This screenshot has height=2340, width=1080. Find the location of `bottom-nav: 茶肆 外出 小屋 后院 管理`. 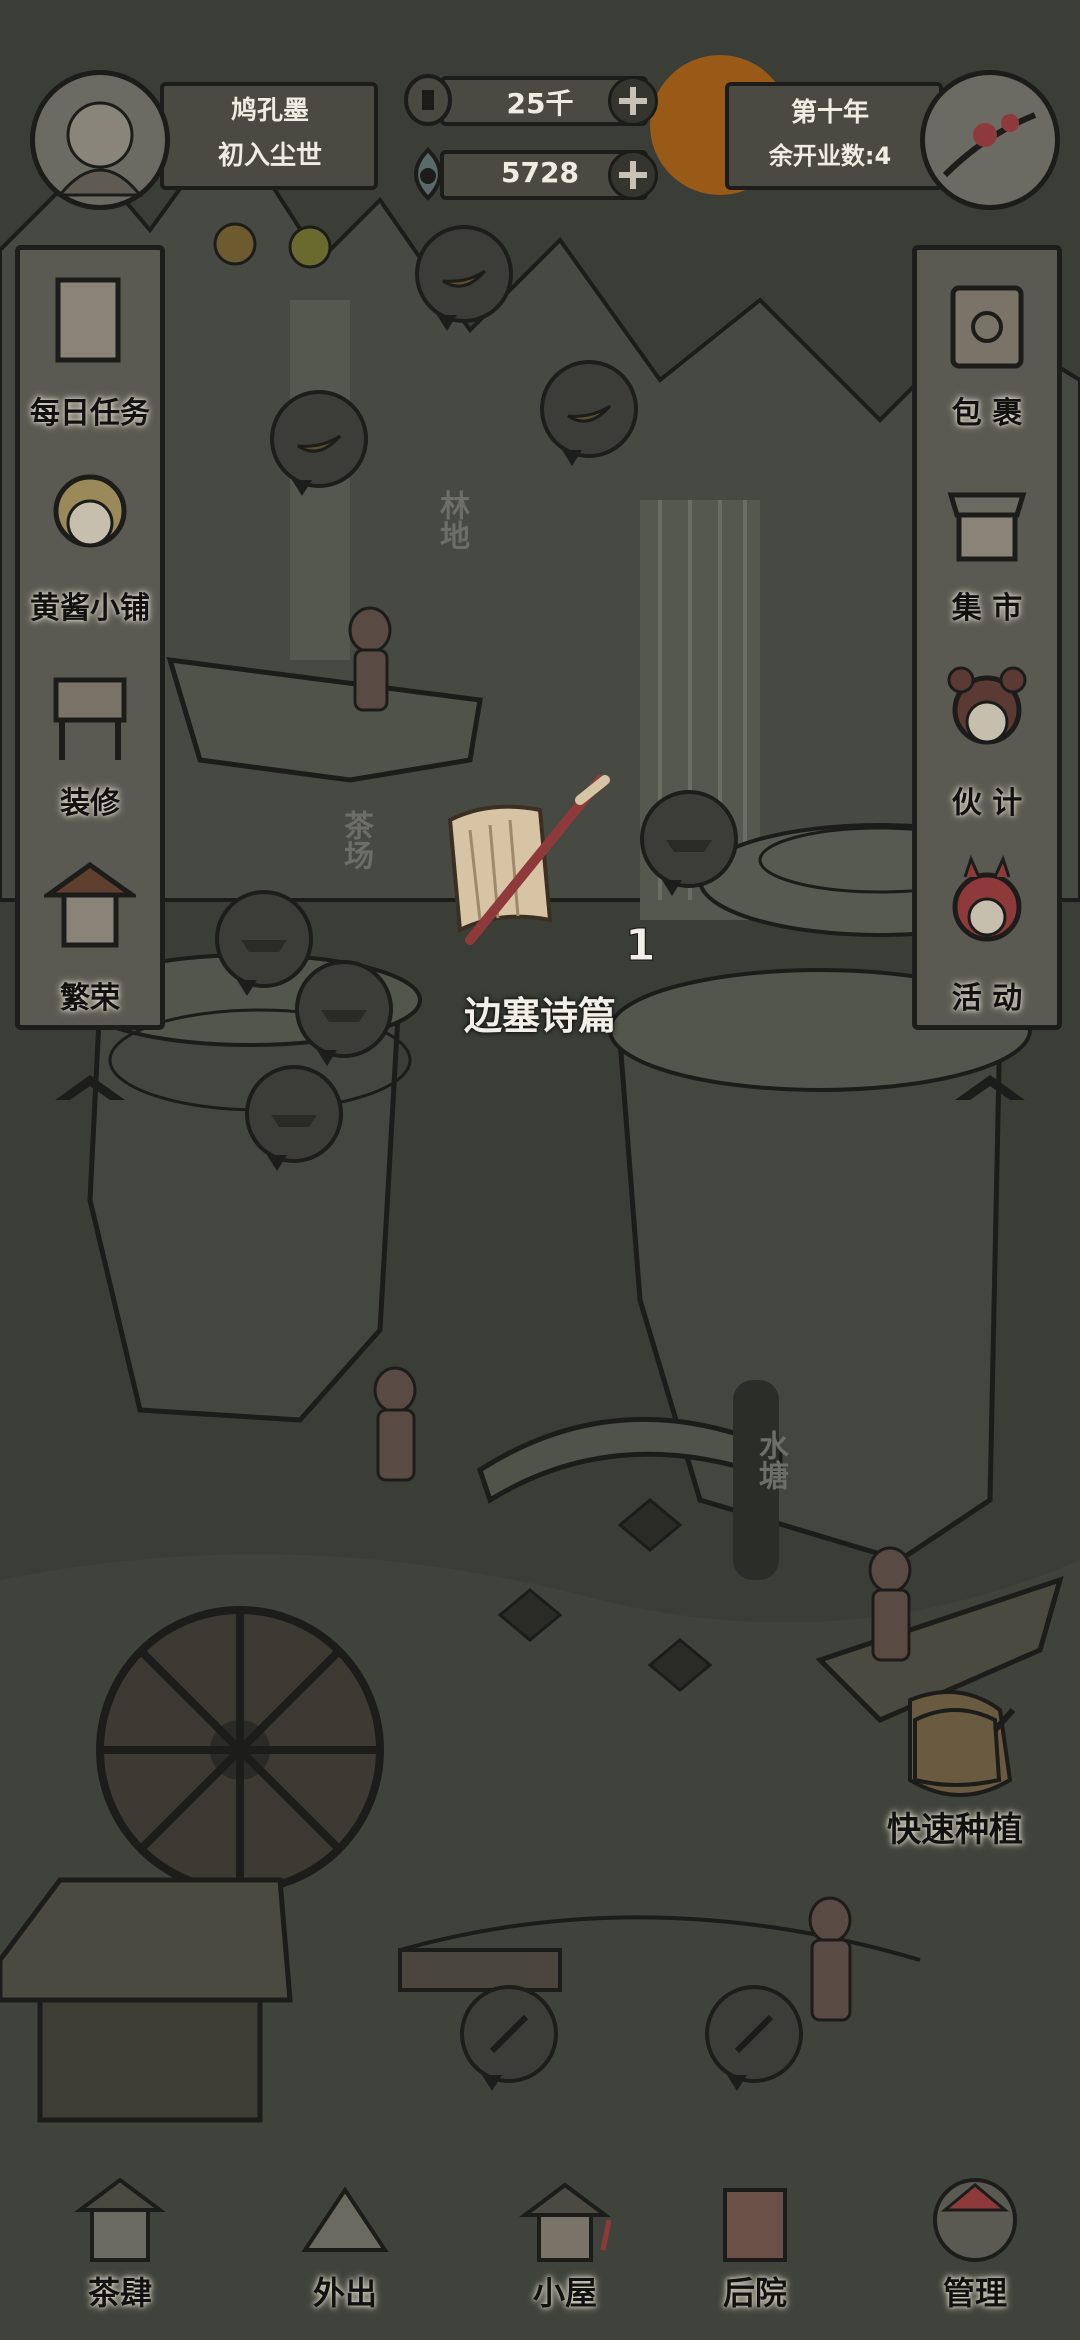

bottom-nav: 茶肆 外出 小屋 后院 管理 is located at coordinates (540, 2245).